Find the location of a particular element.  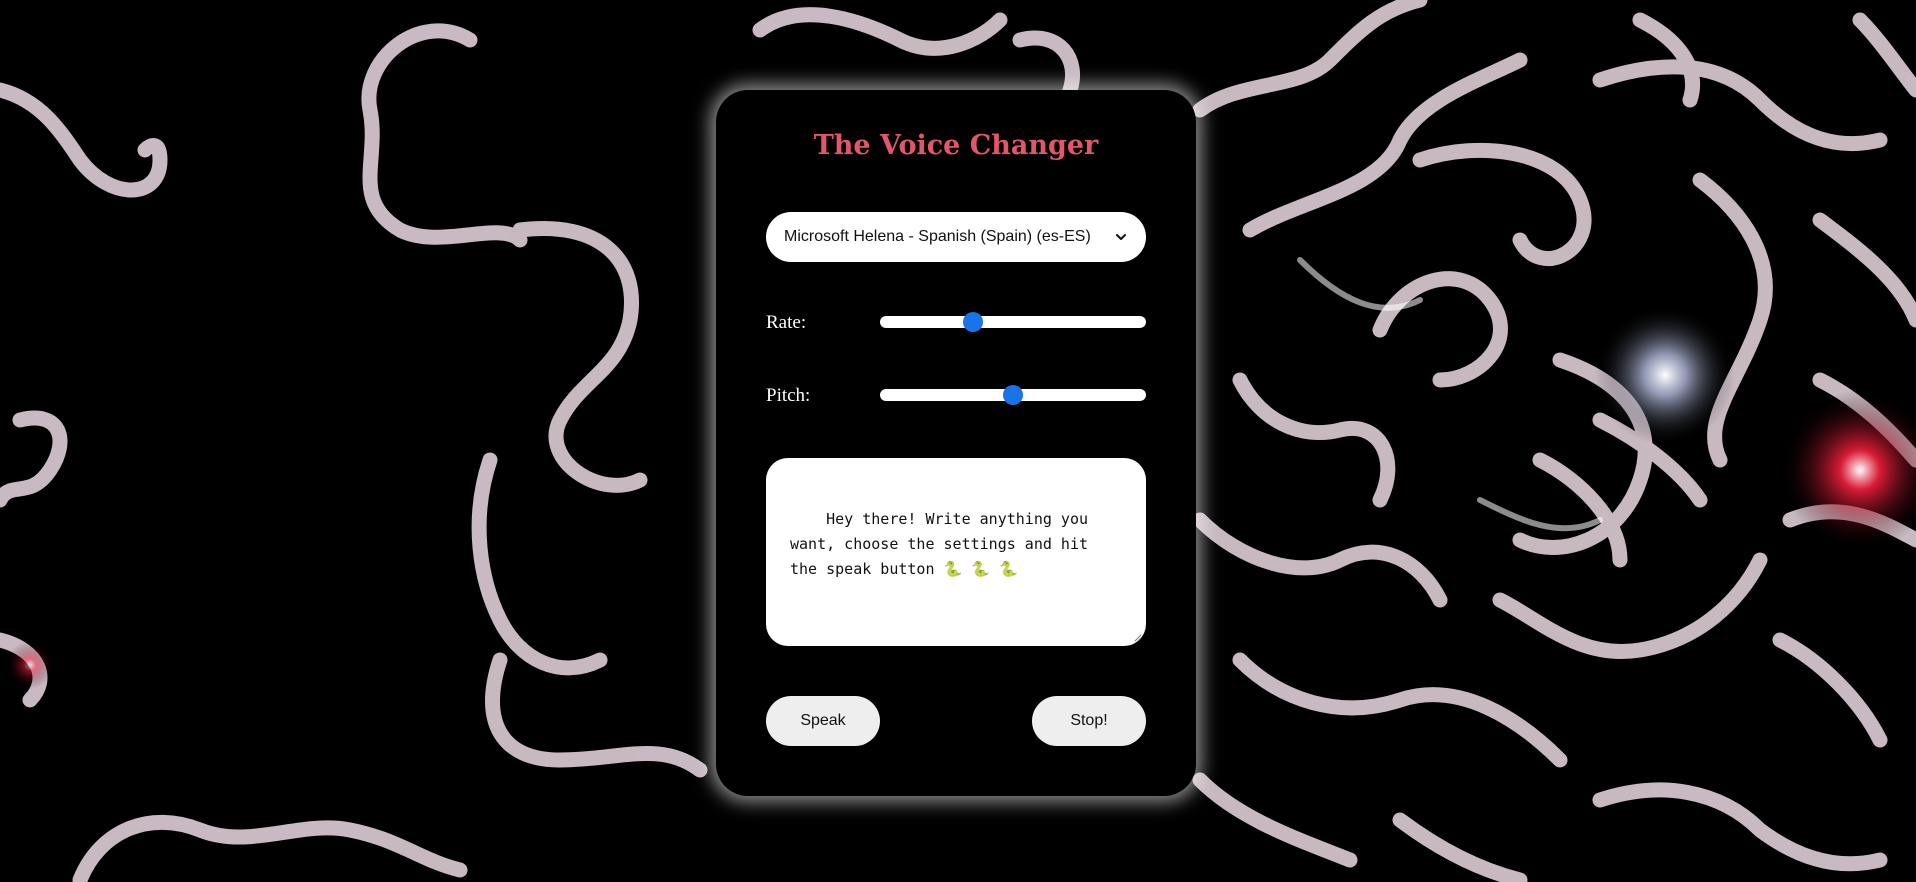

speak-button: Speak is located at coordinates (823, 721).